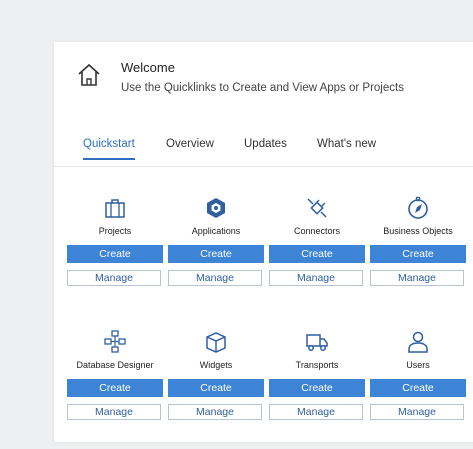 Image resolution: width=473 pixels, height=449 pixels. What do you see at coordinates (418, 365) in the screenshot?
I see `tile-label: Users` at bounding box center [418, 365].